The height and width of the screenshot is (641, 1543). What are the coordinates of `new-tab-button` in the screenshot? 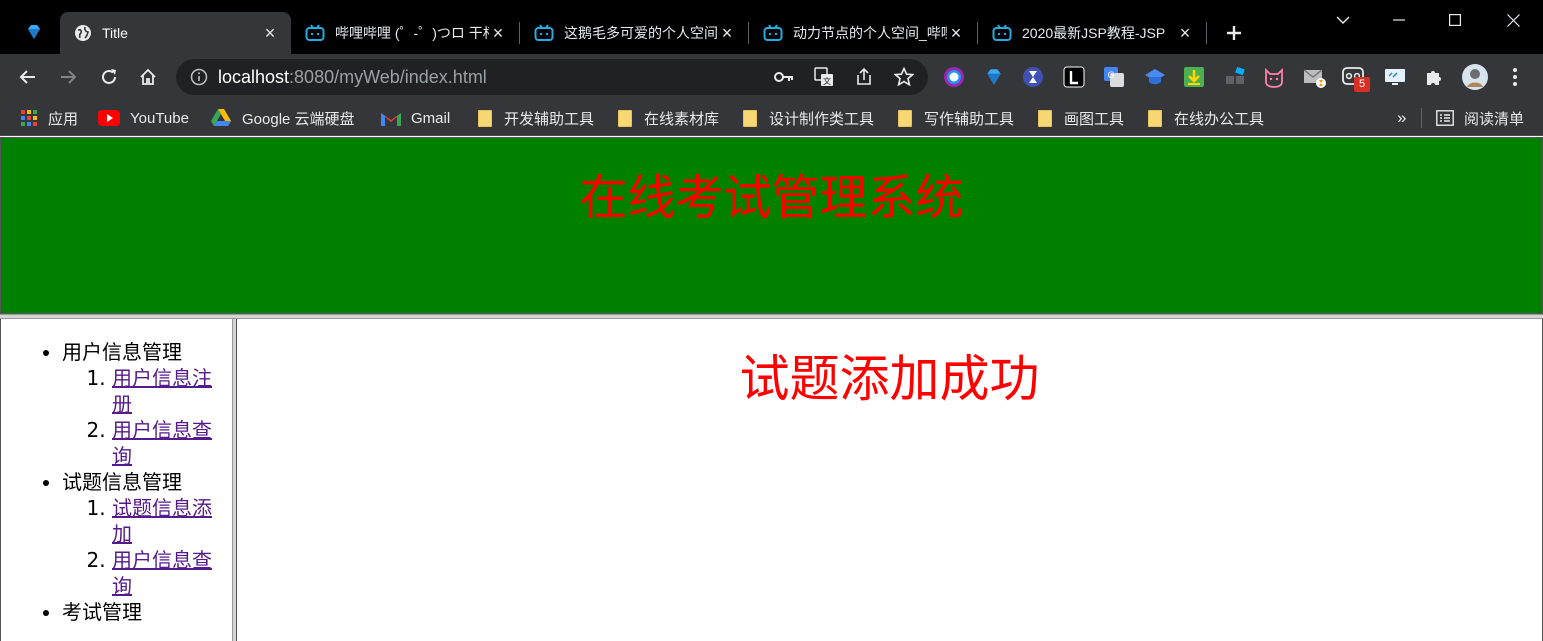 It's located at (1234, 33).